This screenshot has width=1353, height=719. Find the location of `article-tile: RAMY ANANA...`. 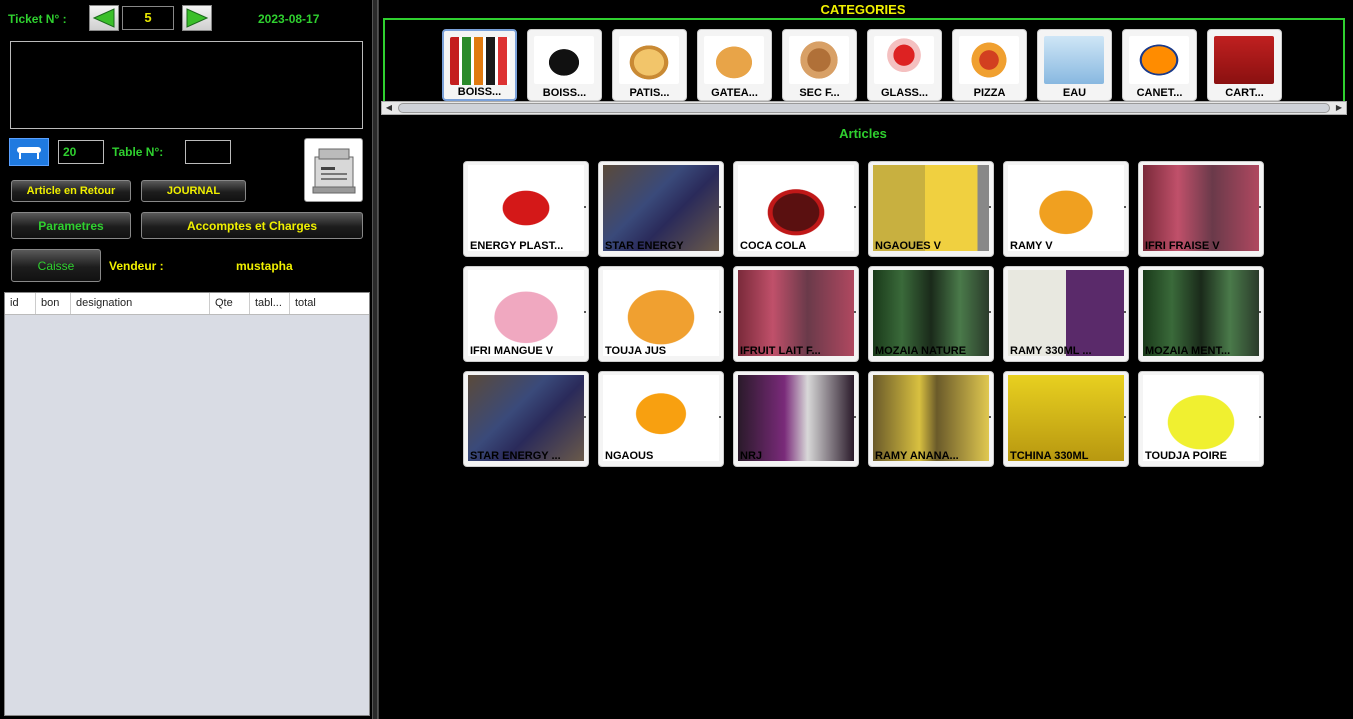

article-tile: RAMY ANANA... is located at coordinates (931, 419).